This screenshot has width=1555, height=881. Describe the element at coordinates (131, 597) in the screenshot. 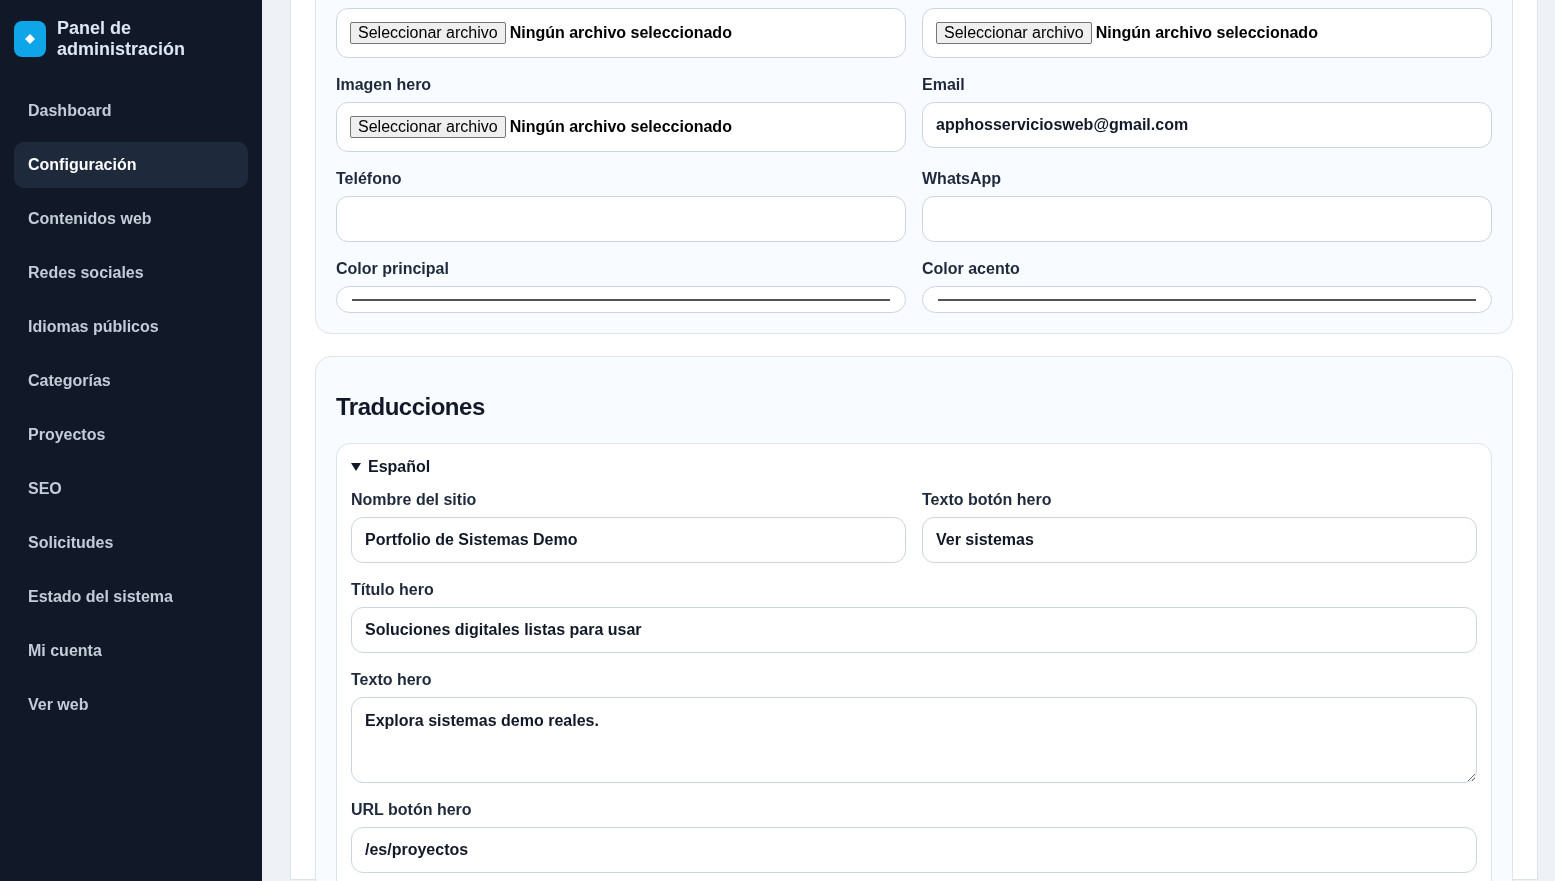

I see `nav-item: Estado del sistema` at that location.